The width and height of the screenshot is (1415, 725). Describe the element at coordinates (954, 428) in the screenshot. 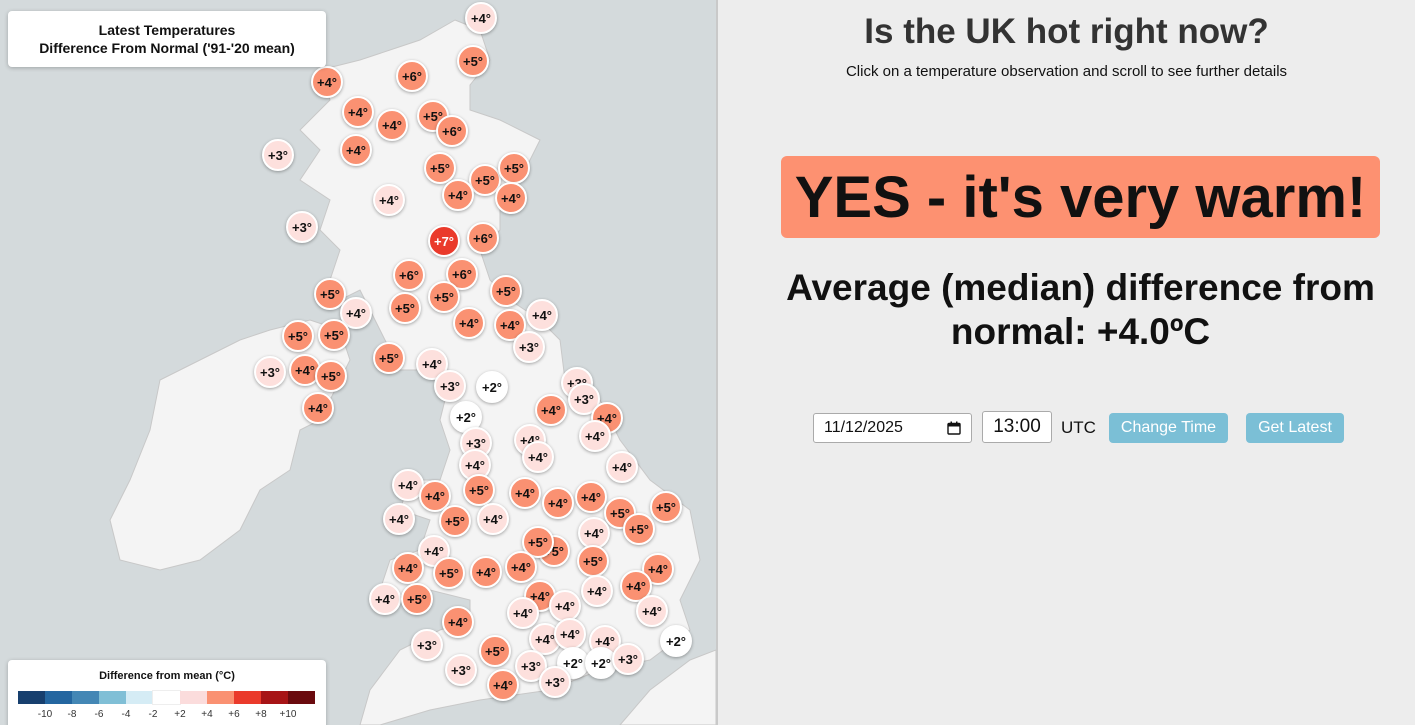

I see `calendar-icon` at that location.